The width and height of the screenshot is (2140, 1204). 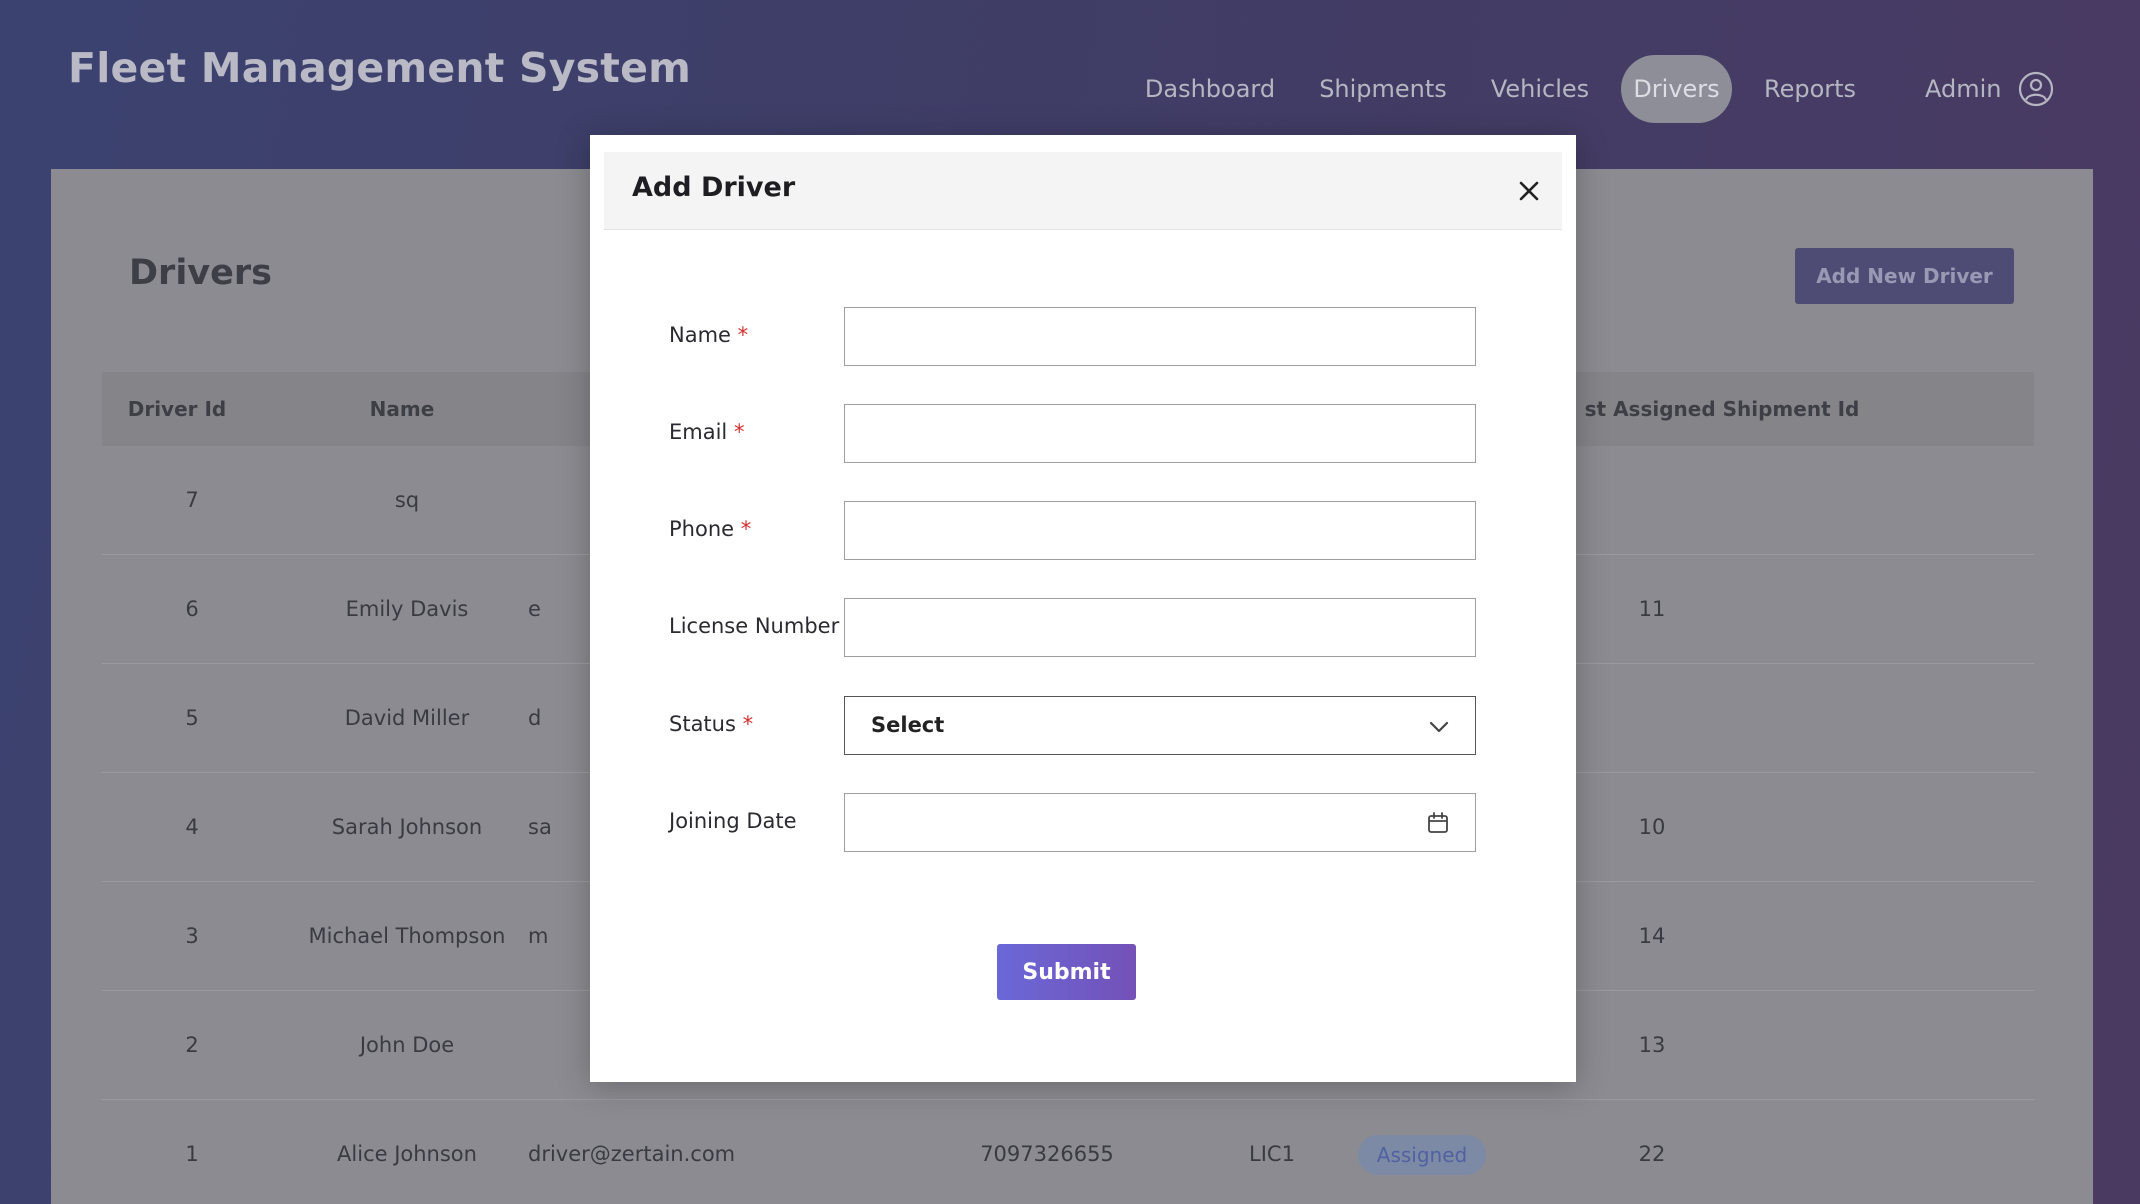 What do you see at coordinates (407, 1154) in the screenshot?
I see `cell-name: Alice Johnson` at bounding box center [407, 1154].